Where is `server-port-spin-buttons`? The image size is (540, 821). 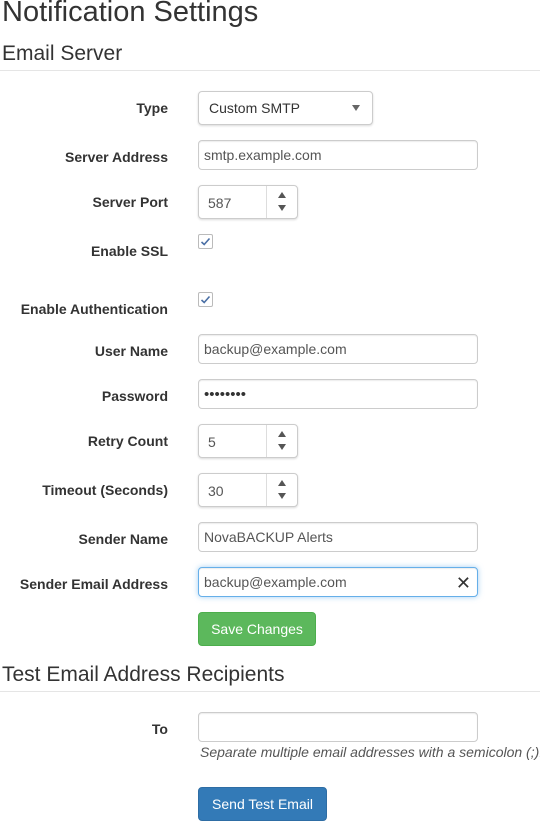
server-port-spin-buttons is located at coordinates (281, 202).